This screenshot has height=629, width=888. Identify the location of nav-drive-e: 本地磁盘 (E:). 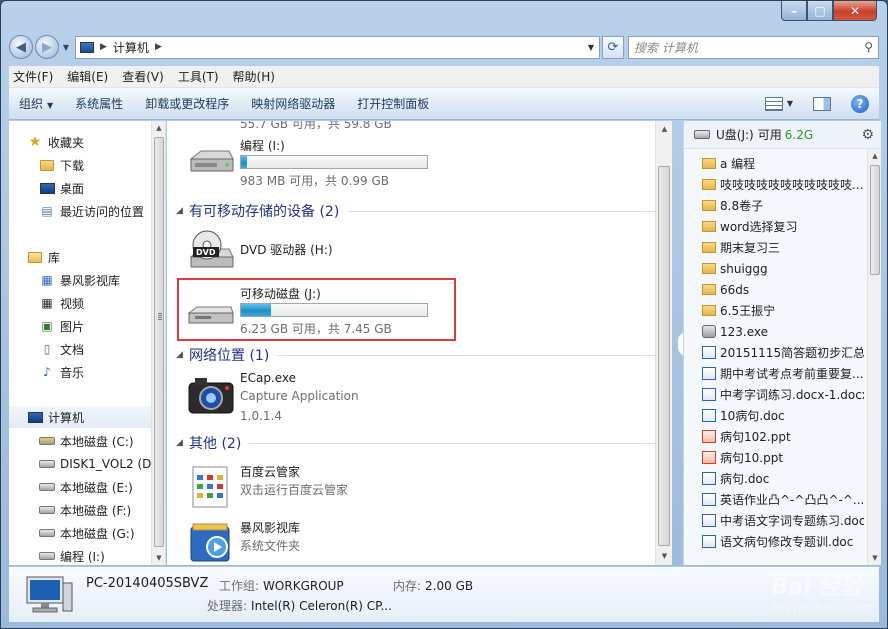
(86, 487).